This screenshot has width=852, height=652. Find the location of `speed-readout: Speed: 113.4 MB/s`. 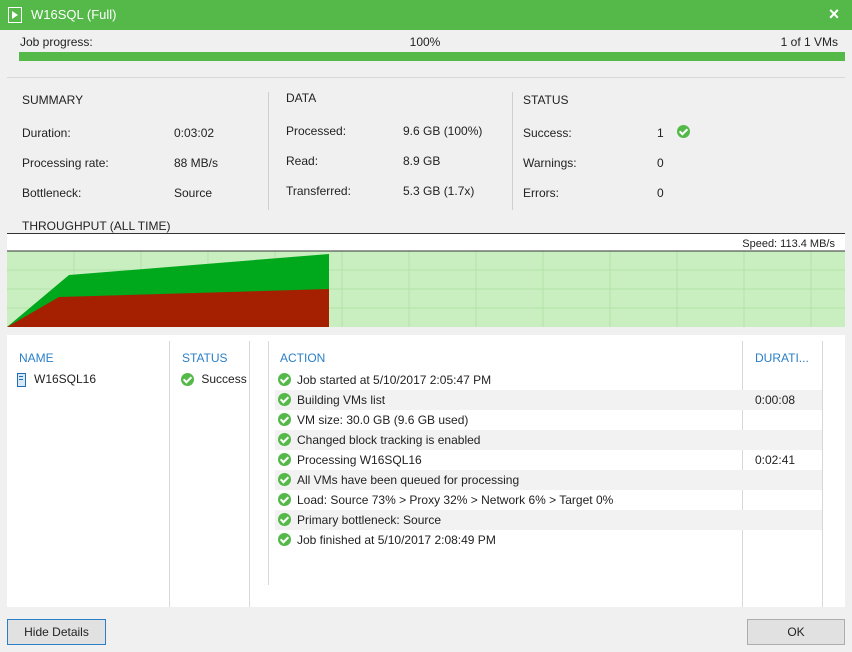

speed-readout: Speed: 113.4 MB/s is located at coordinates (788, 244).